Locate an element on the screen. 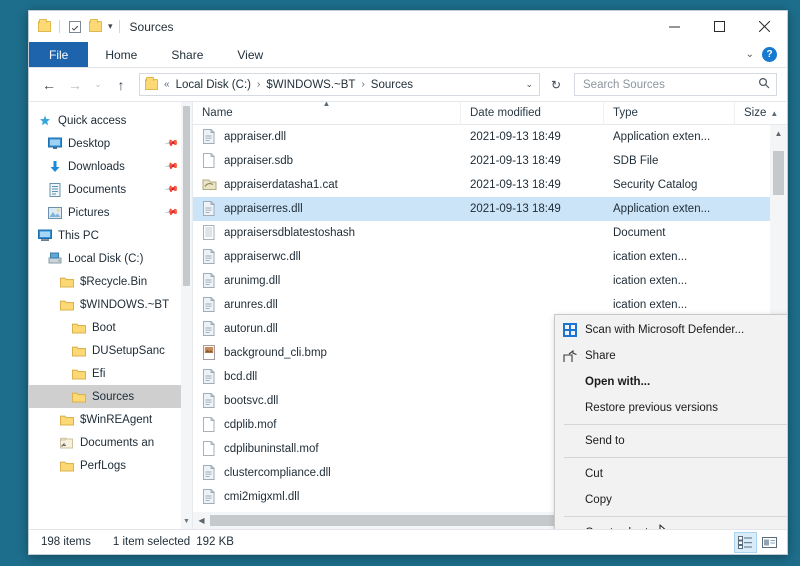 The width and height of the screenshot is (800, 566). sidebar-item-winreagent: $WinREAgent is located at coordinates (105, 419).